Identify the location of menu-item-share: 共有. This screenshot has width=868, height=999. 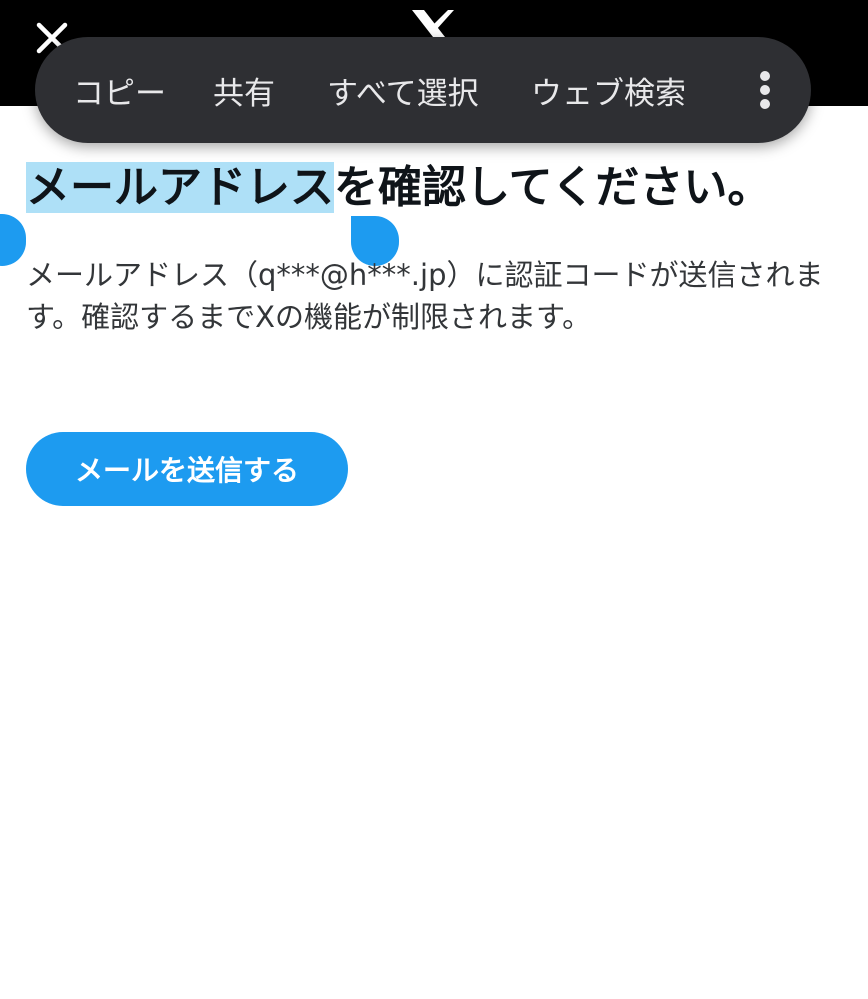
(244, 90).